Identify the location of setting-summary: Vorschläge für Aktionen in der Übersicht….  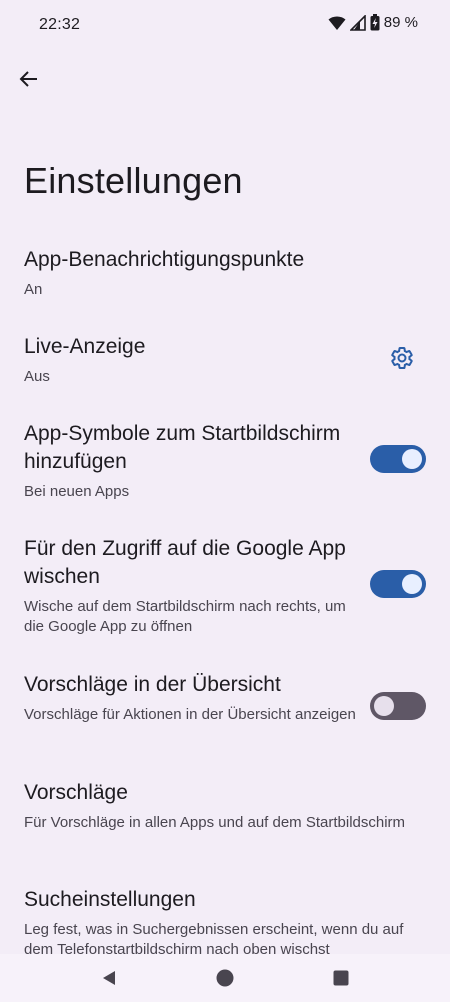
(190, 714).